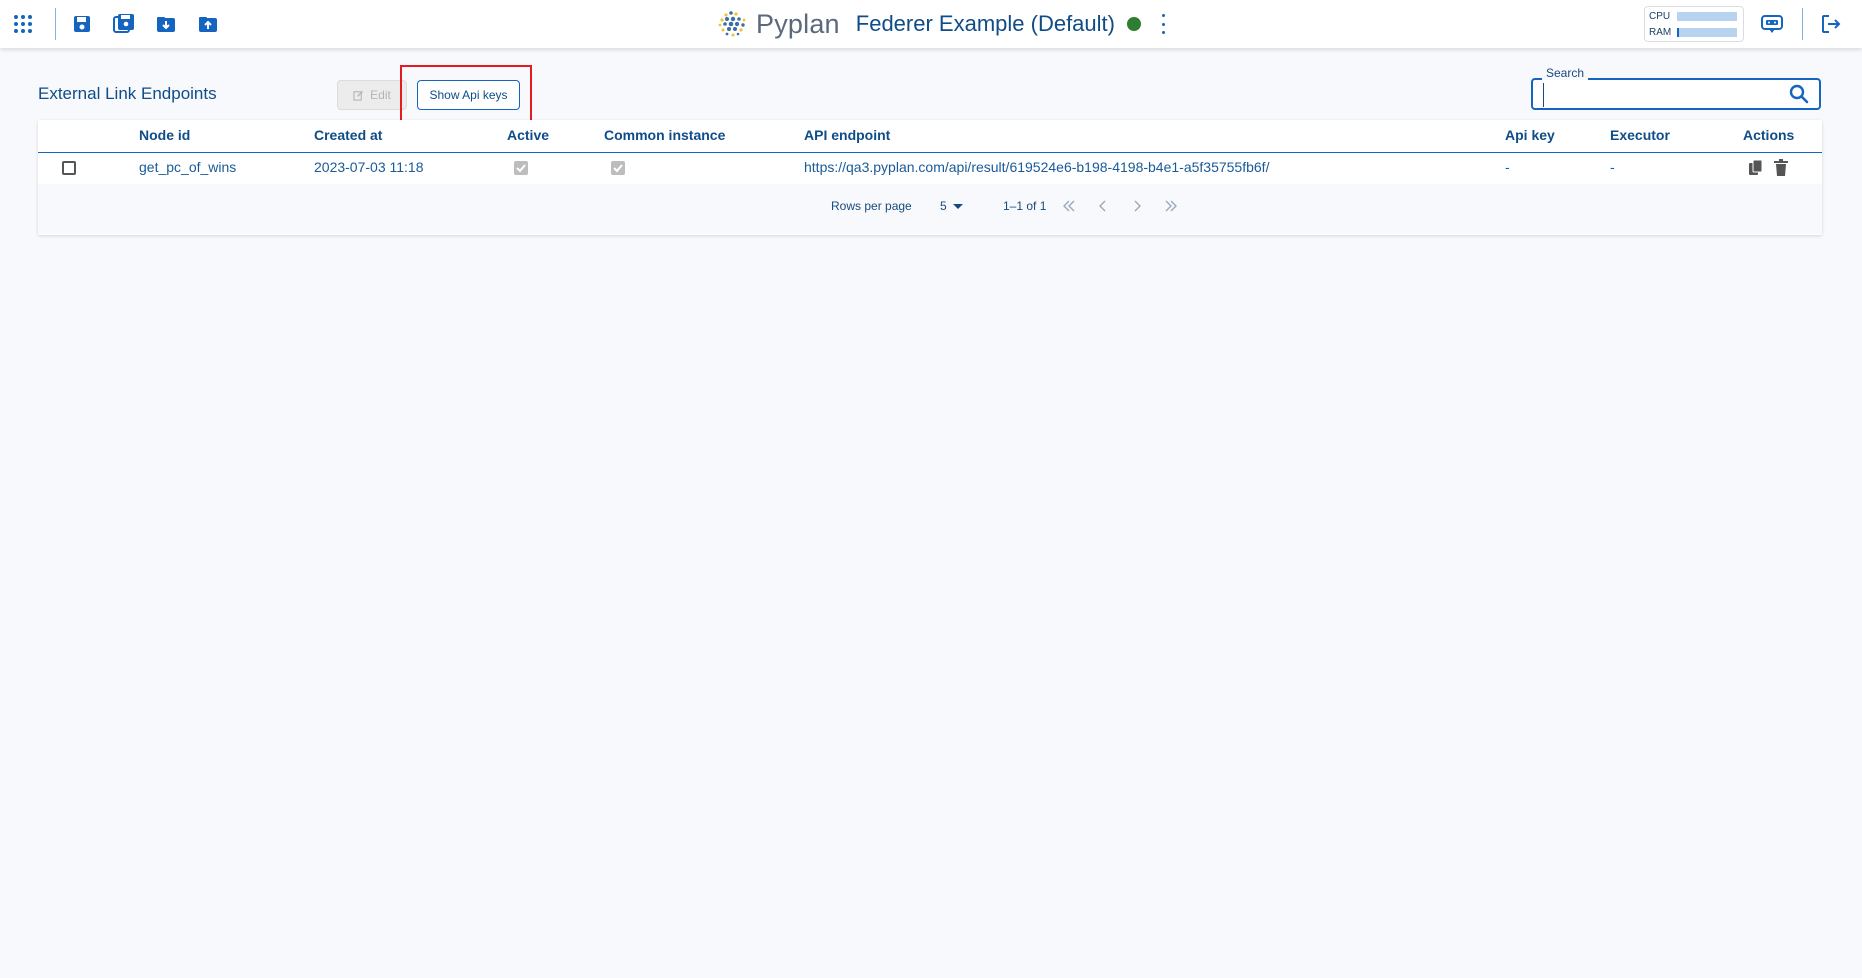 The width and height of the screenshot is (1862, 978). What do you see at coordinates (1612, 167) in the screenshot?
I see `executor-cell: -` at bounding box center [1612, 167].